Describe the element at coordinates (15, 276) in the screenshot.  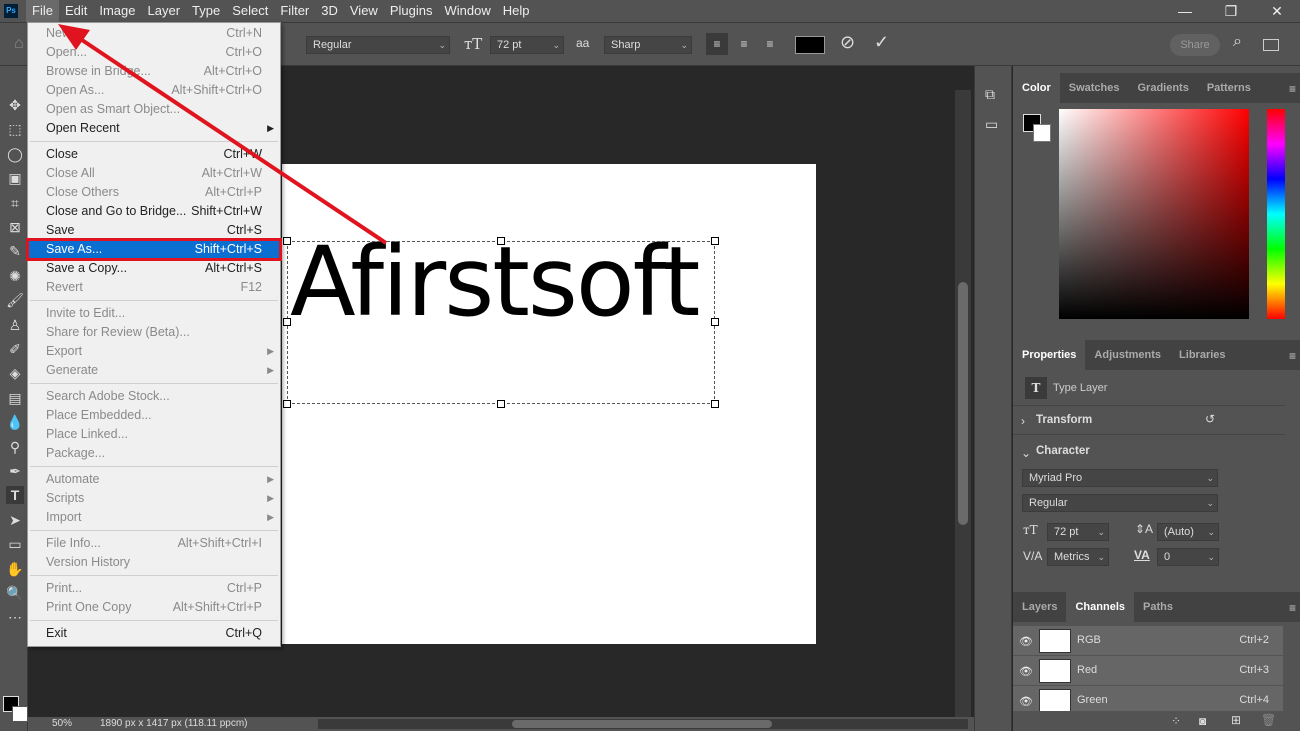
I see `healing-tool-icon: ✺` at that location.